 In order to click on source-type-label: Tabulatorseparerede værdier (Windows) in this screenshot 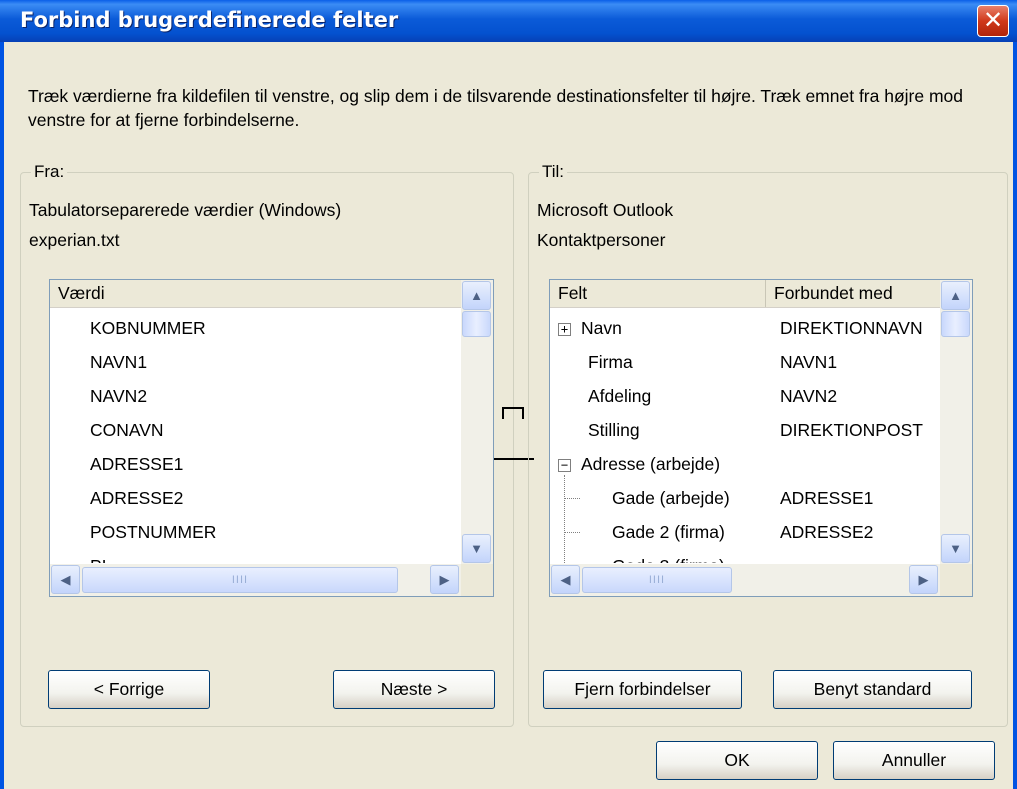, I will do `click(185, 210)`.